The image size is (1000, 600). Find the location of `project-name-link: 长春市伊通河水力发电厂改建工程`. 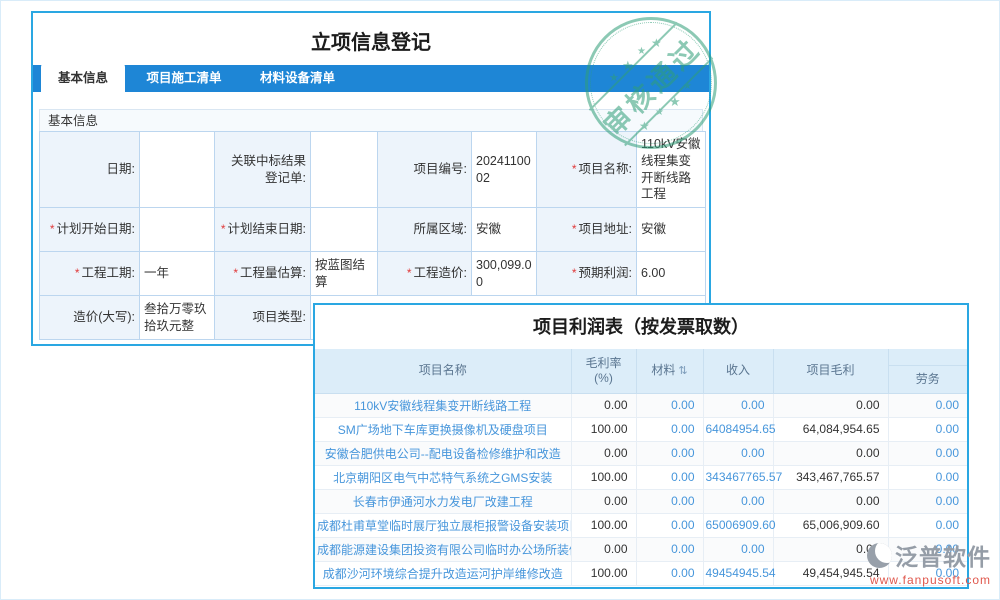

project-name-link: 长春市伊通河水力发电厂改建工程 is located at coordinates (443, 501).